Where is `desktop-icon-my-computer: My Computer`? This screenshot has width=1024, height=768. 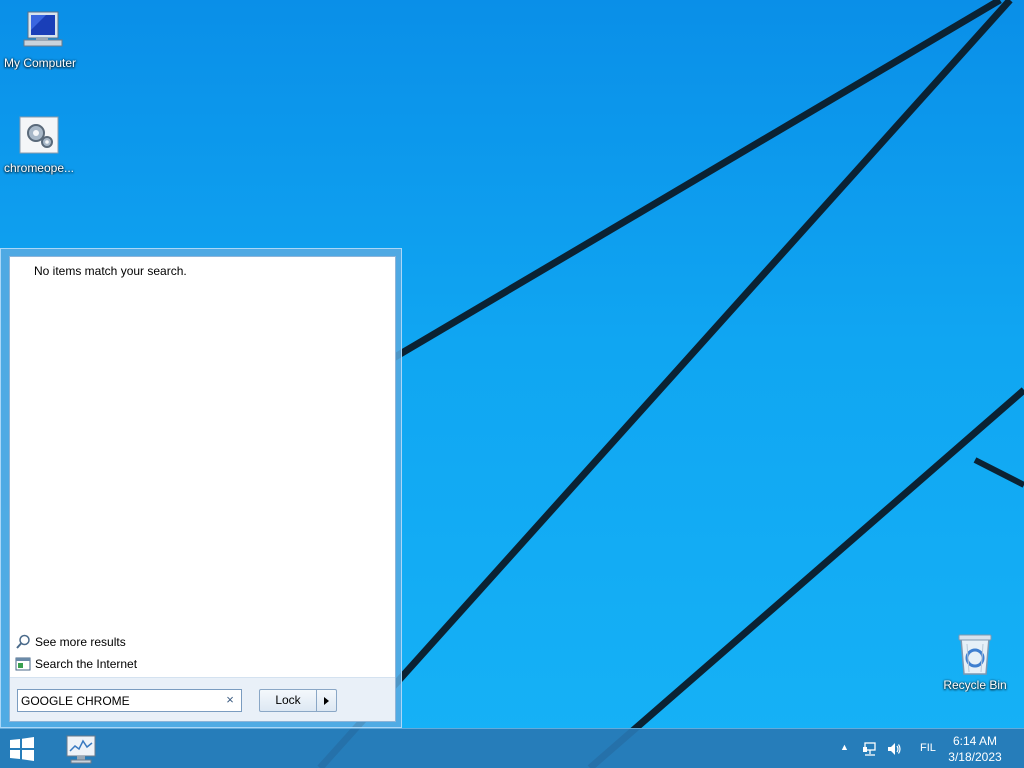 desktop-icon-my-computer: My Computer is located at coordinates (40, 40).